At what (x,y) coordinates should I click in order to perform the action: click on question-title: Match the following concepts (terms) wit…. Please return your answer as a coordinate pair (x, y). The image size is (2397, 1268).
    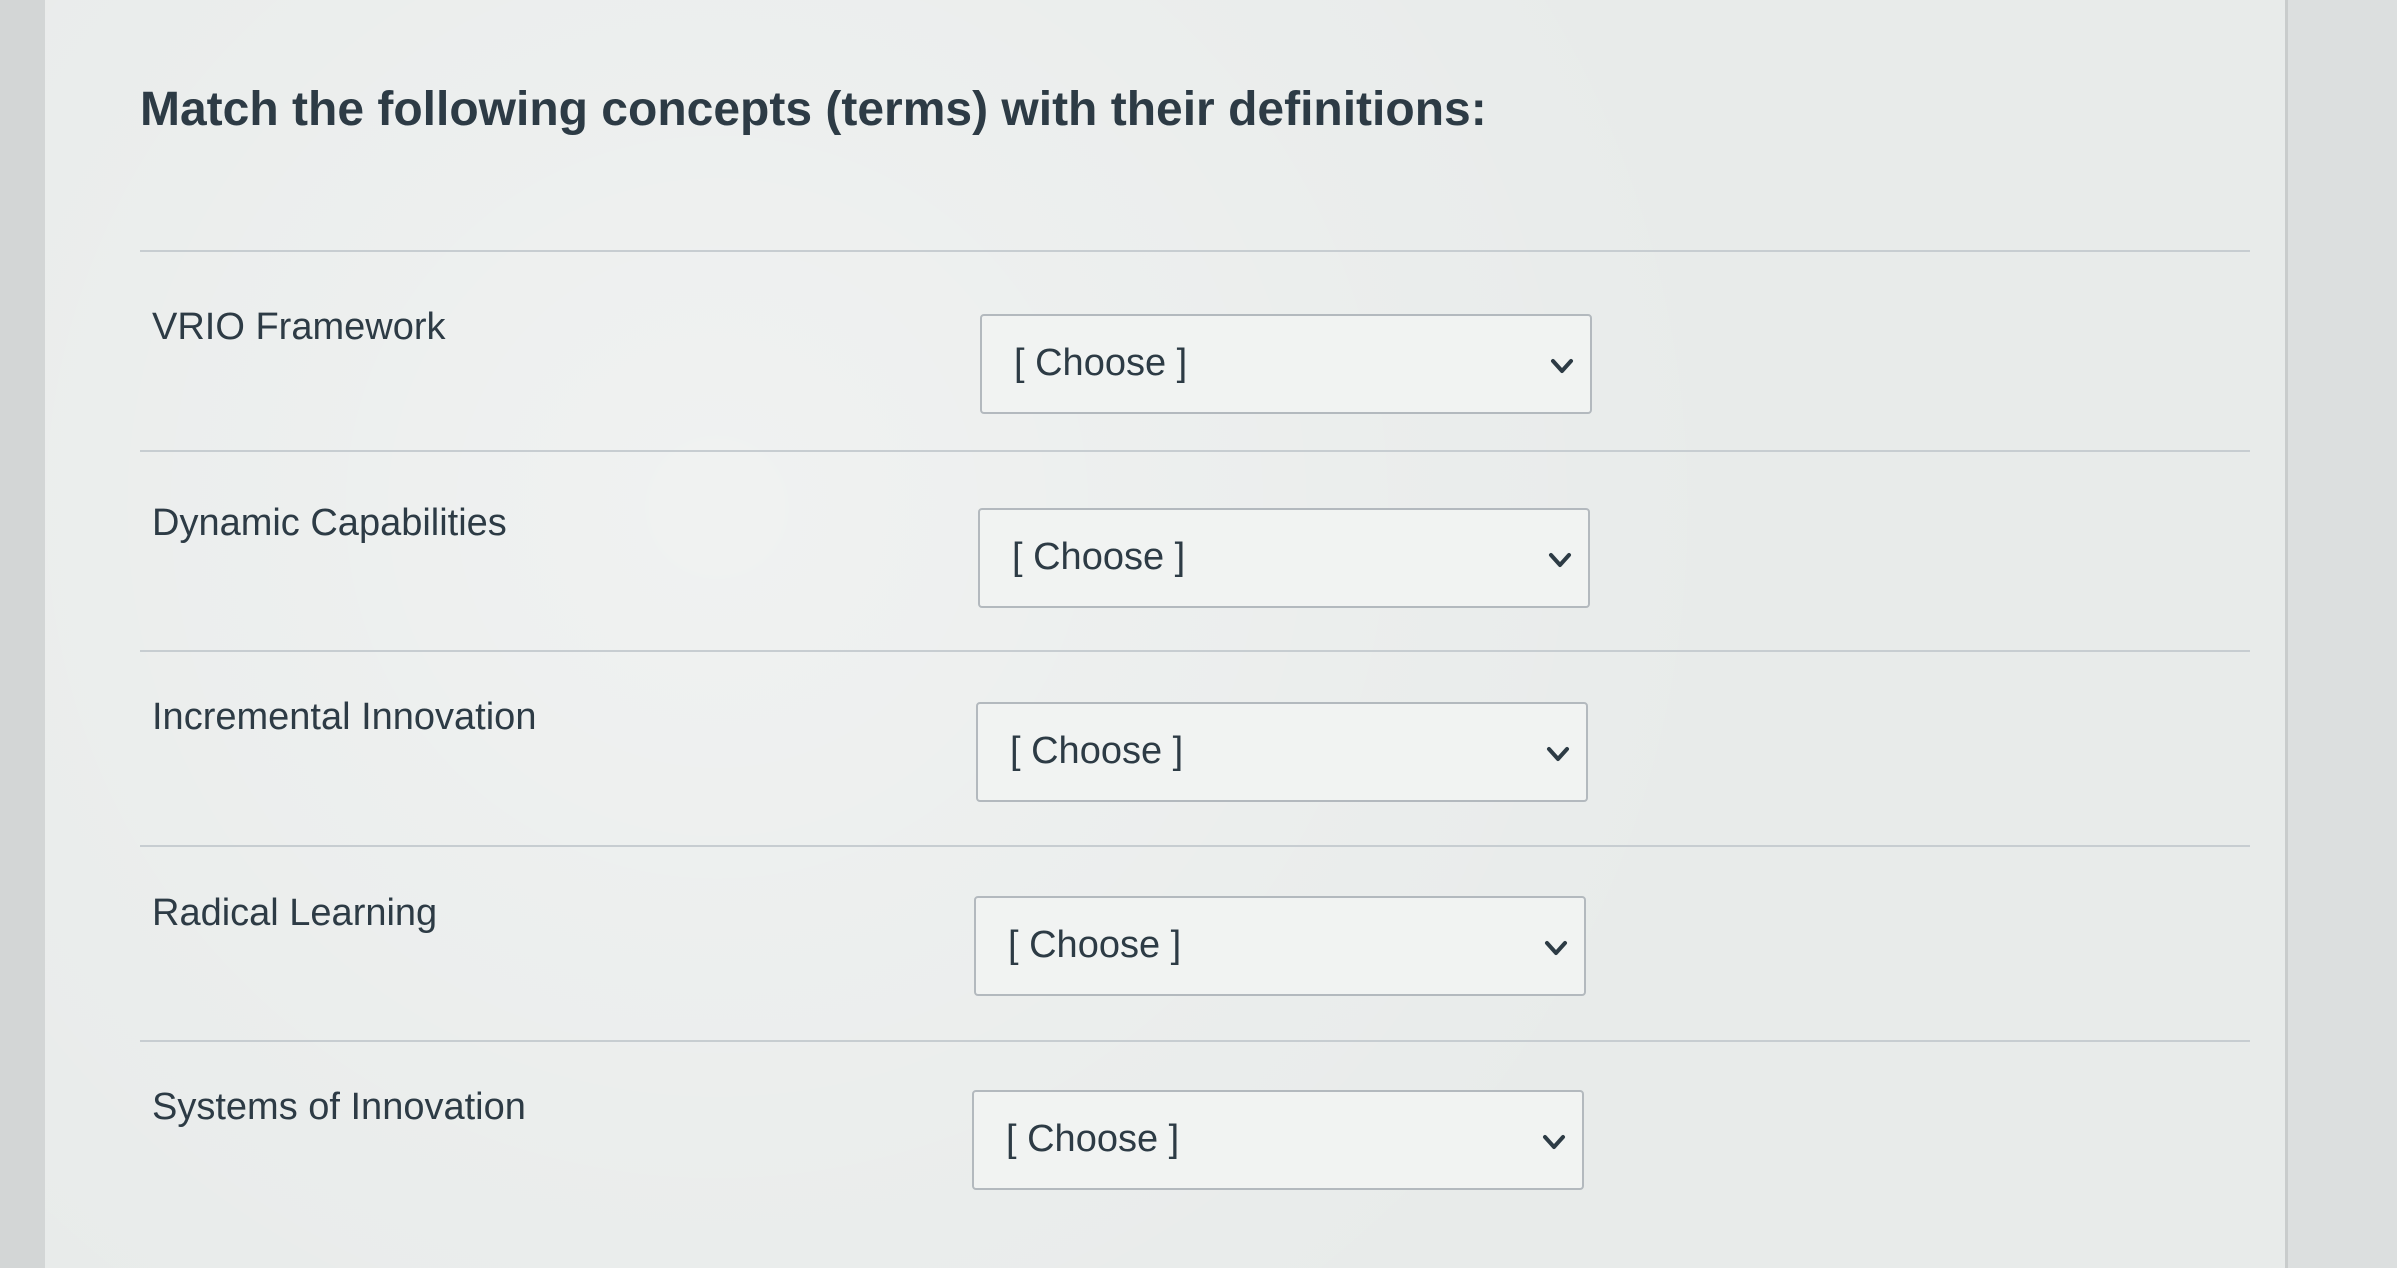
    Looking at the image, I should click on (813, 109).